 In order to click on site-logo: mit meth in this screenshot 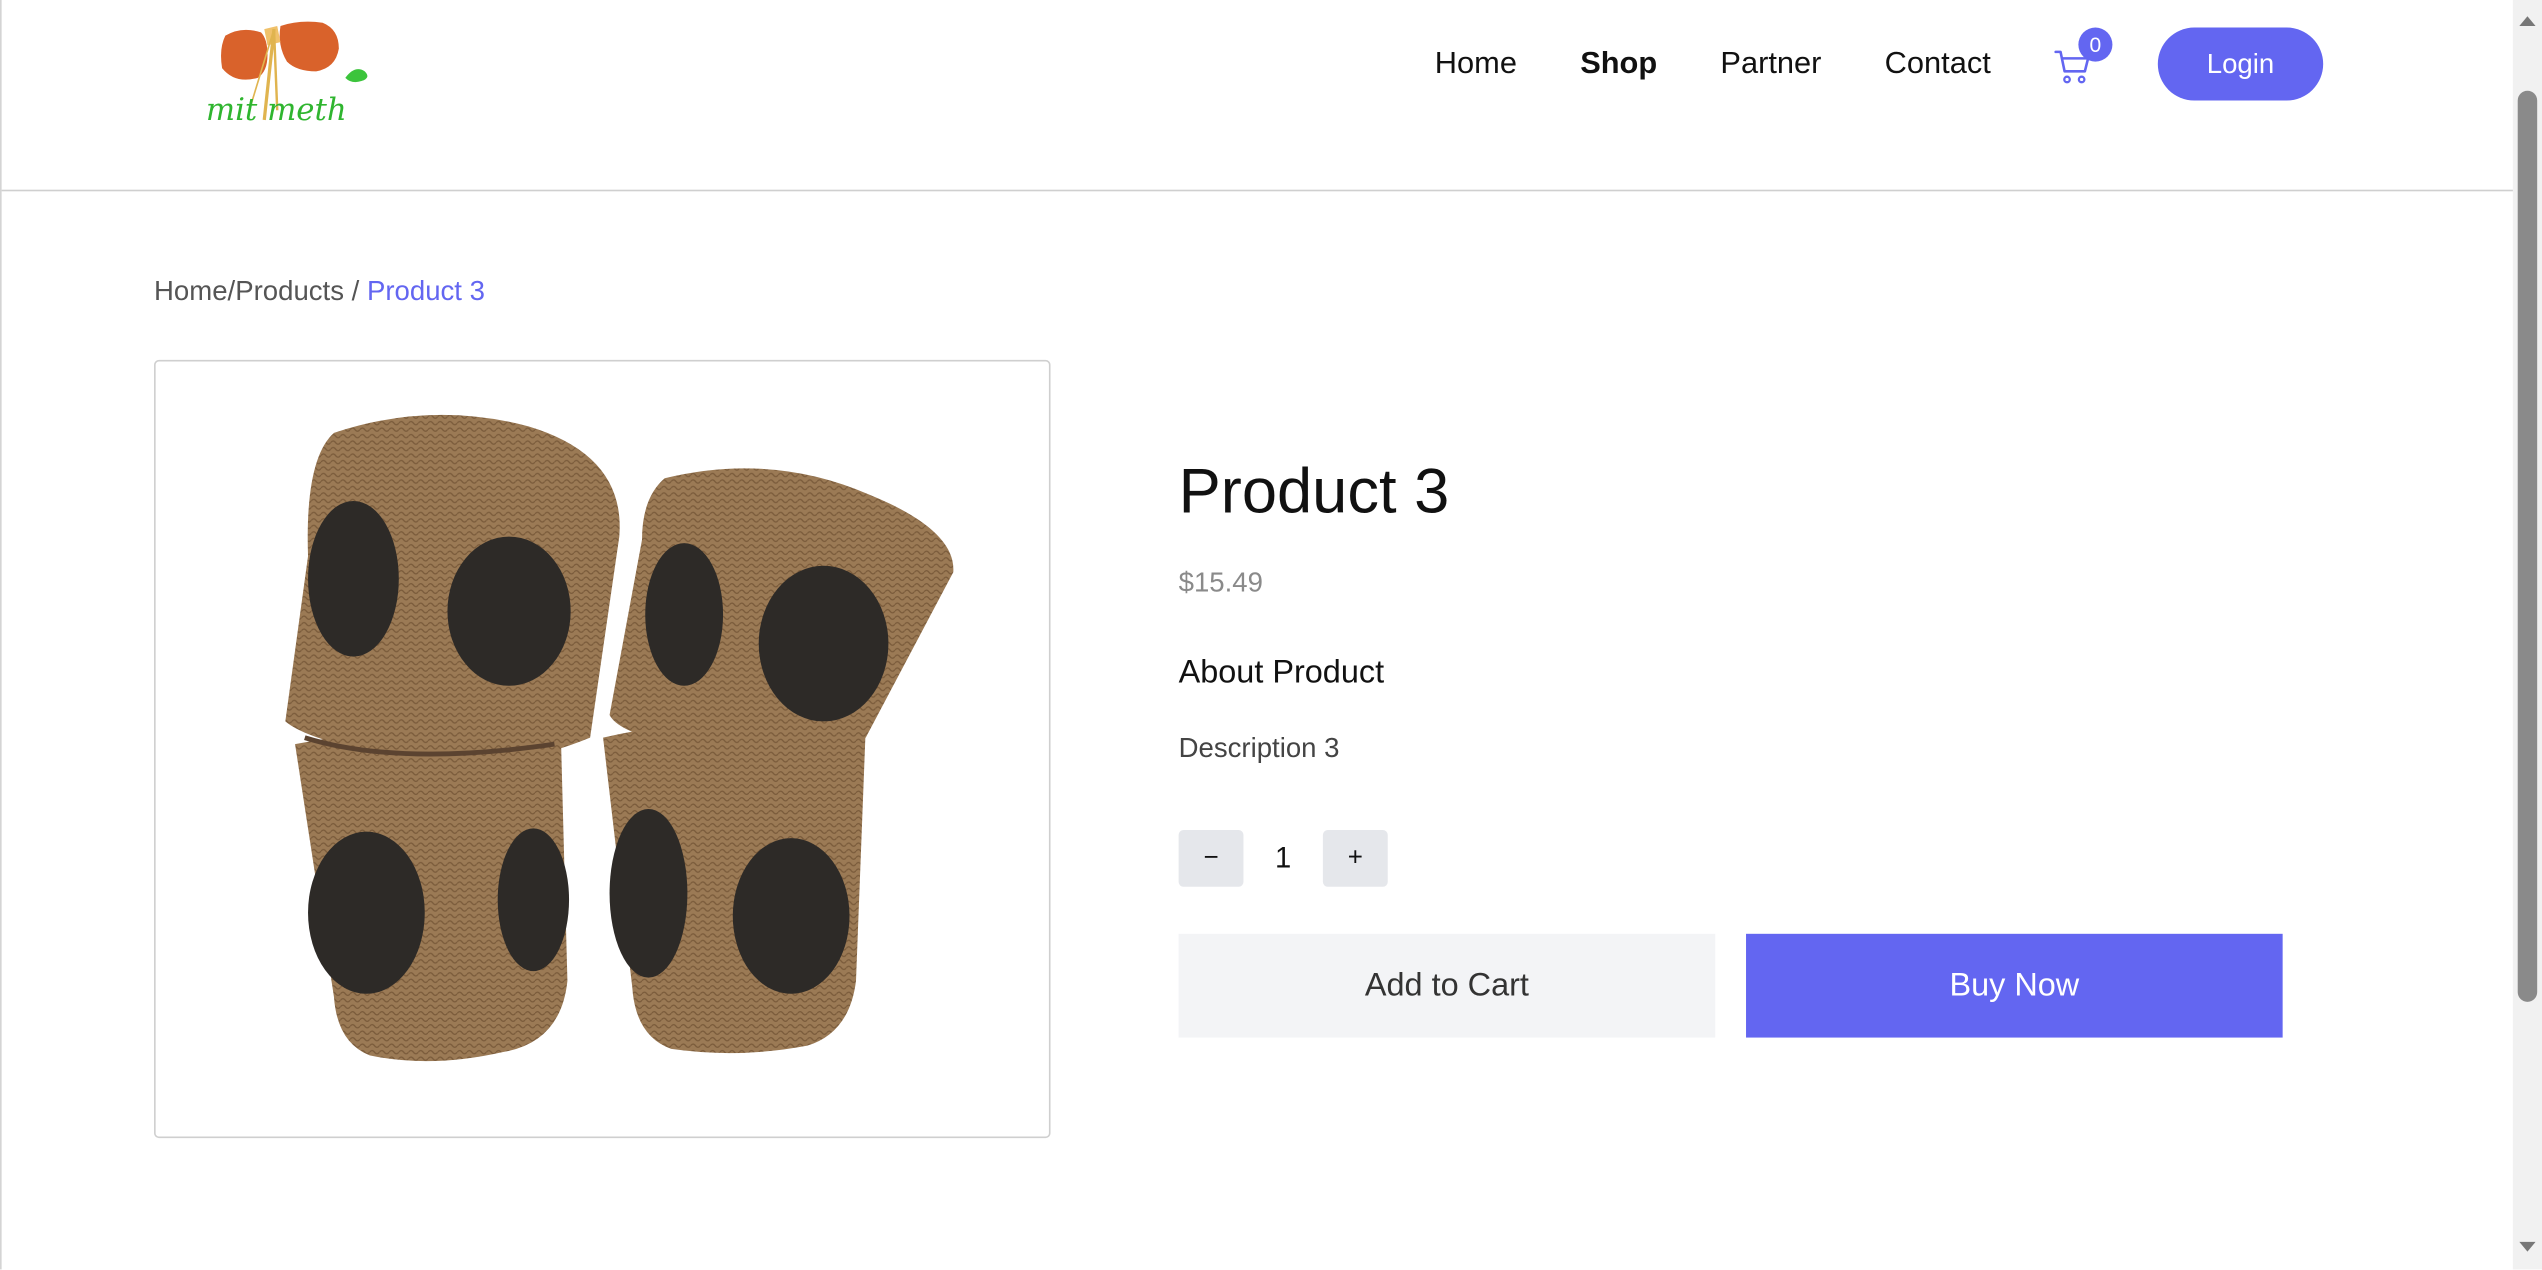, I will do `click(292, 71)`.